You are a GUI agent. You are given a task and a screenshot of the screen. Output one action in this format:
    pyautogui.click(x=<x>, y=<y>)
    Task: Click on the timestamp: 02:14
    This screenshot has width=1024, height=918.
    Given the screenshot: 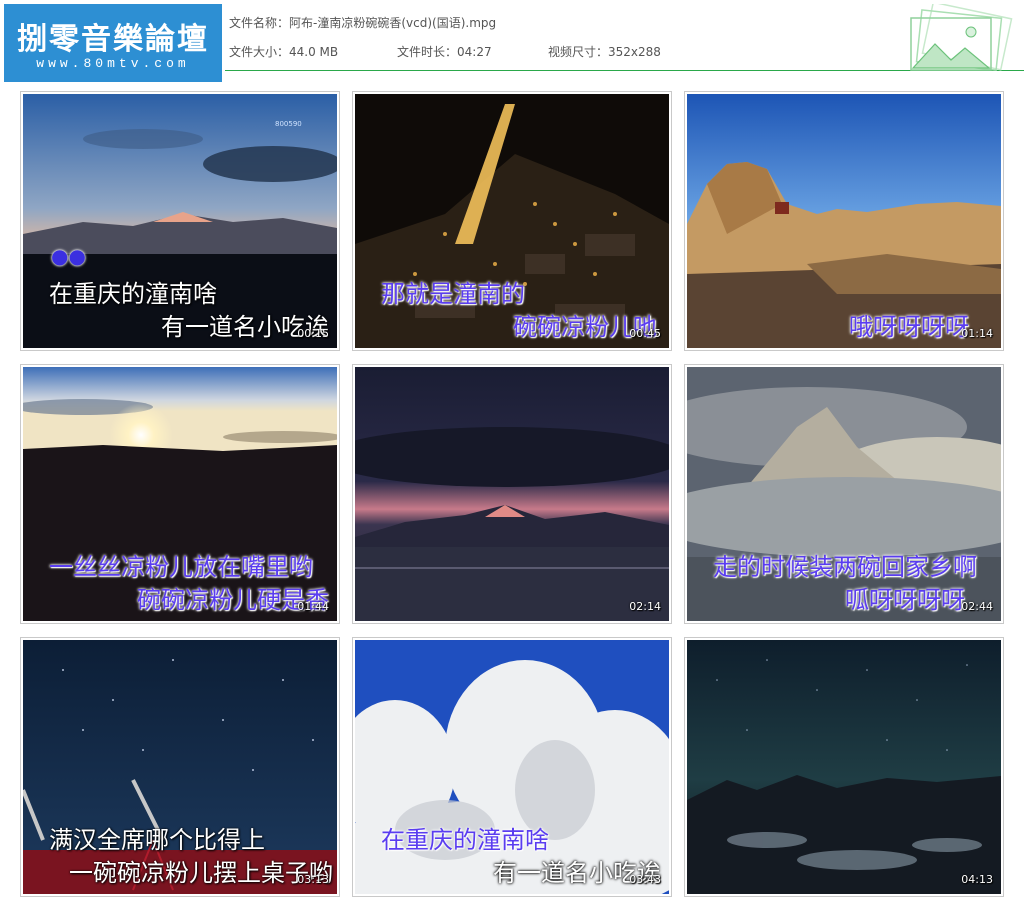 What is the action you would take?
    pyautogui.click(x=645, y=606)
    